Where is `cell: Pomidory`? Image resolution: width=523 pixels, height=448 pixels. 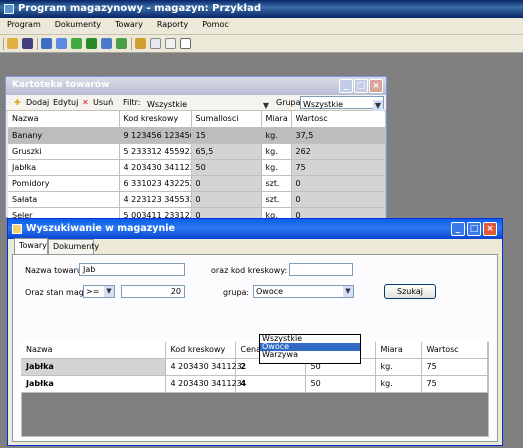 cell: Pomidory is located at coordinates (64, 183).